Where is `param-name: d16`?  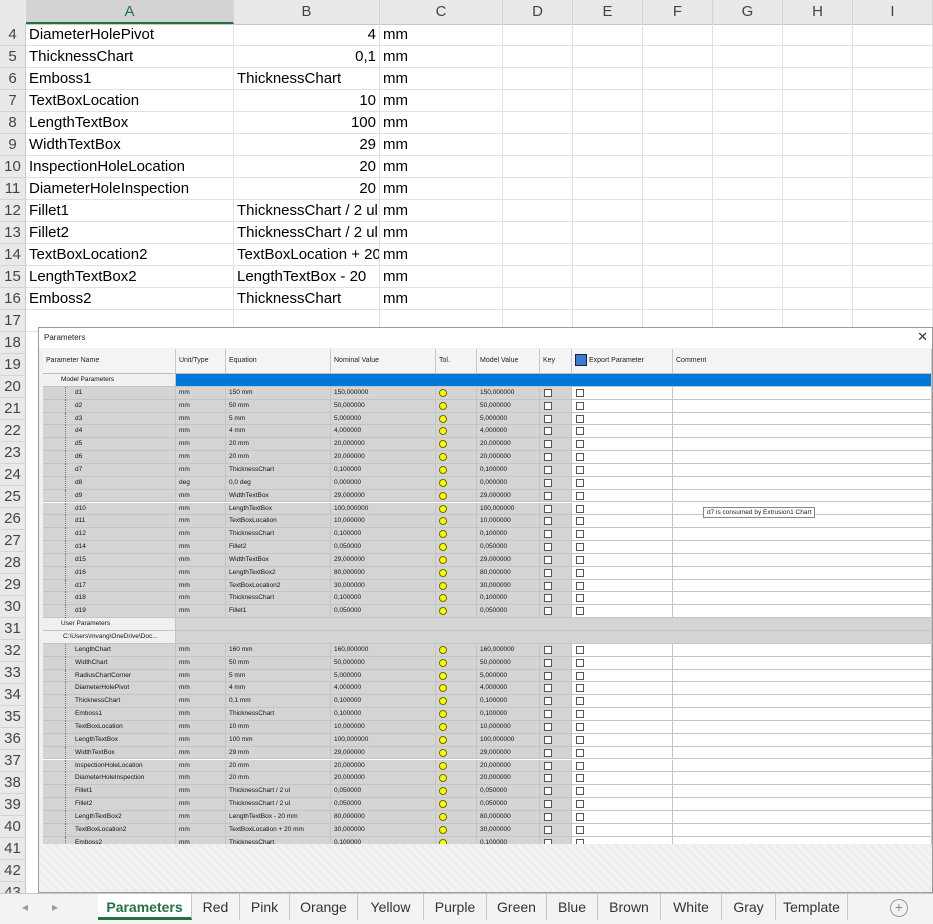 param-name: d16 is located at coordinates (109, 573).